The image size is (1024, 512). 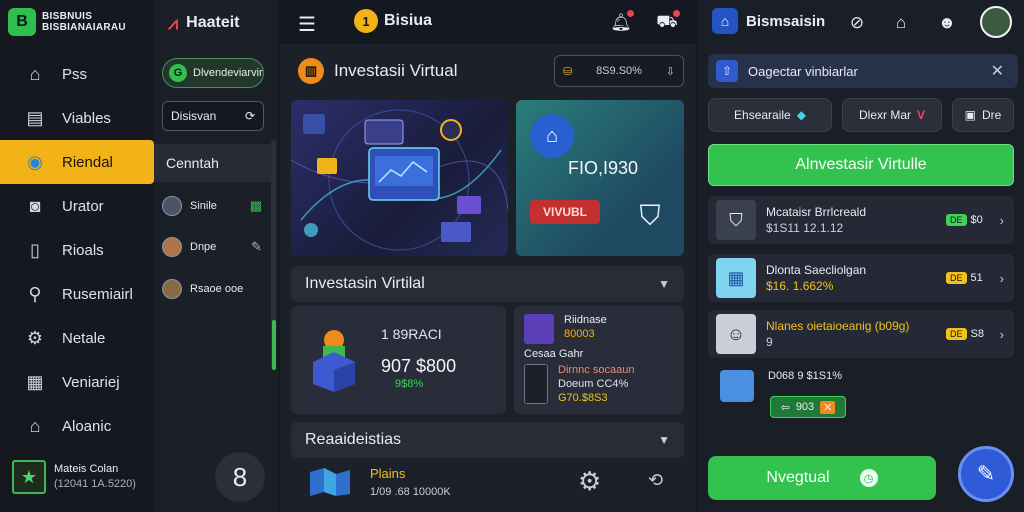 I want to click on sidebar-item-7: ▦ Veniariej, so click(x=77, y=382).